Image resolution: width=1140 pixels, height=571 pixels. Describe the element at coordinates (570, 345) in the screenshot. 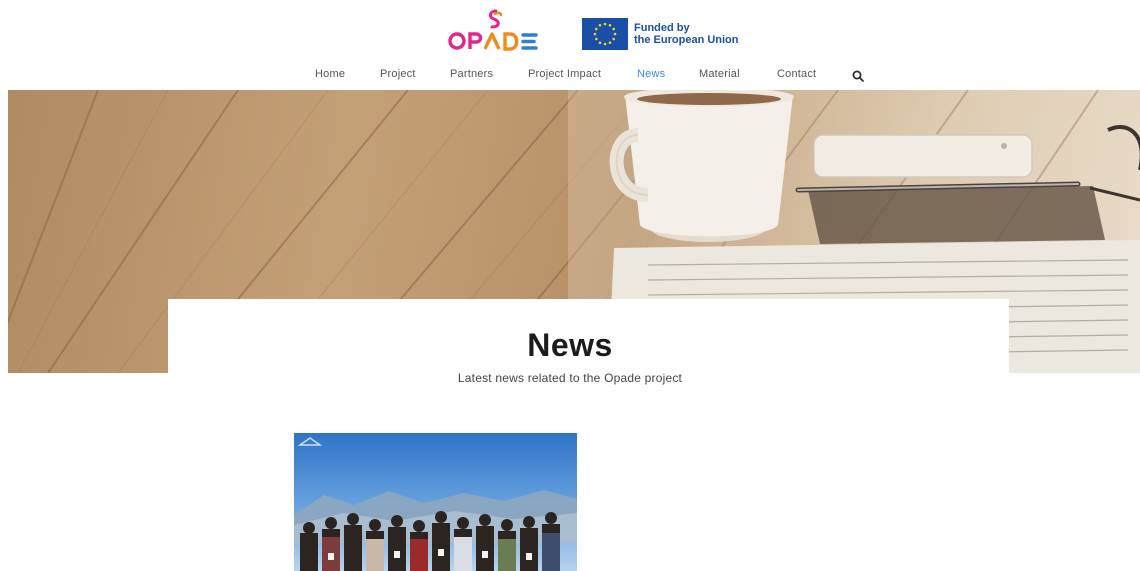

I see `page-title: News` at that location.